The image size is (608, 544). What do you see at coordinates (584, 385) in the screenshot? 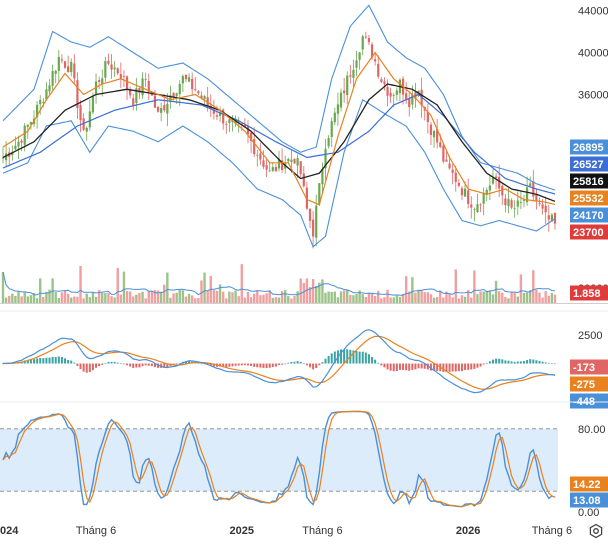
I see `badge-label: -275` at bounding box center [584, 385].